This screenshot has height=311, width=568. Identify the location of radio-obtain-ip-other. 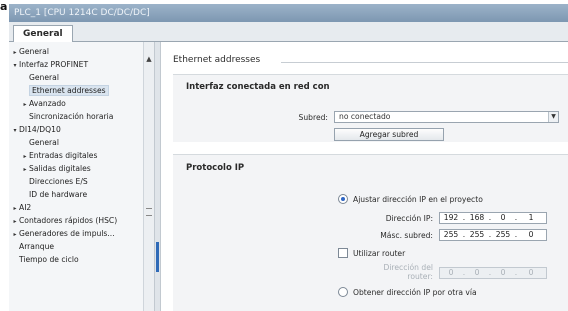
(343, 292).